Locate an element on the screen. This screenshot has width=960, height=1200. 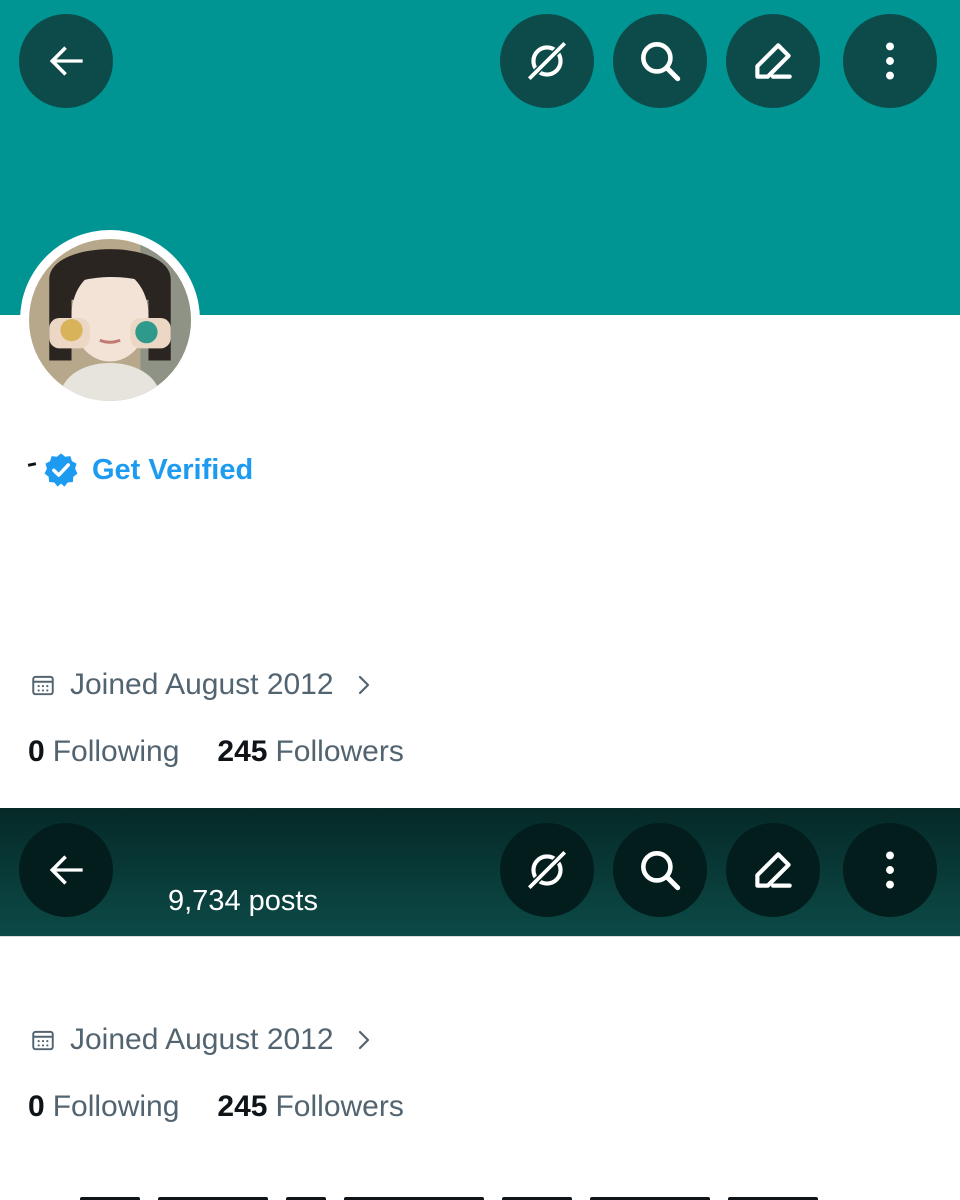
back-button is located at coordinates (66, 61).